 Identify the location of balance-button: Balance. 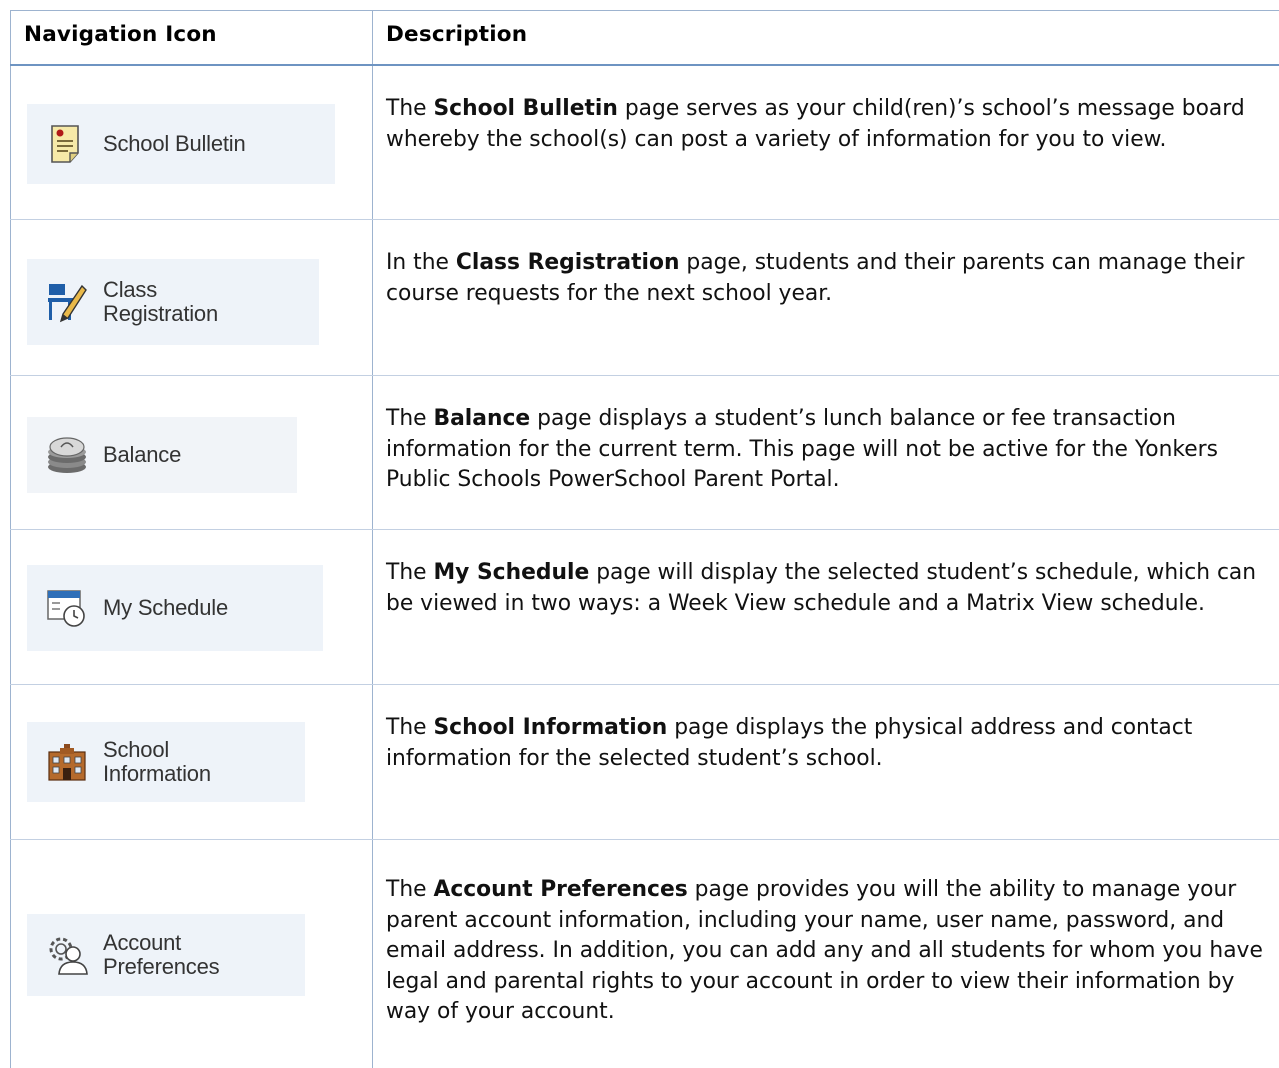
(162, 455).